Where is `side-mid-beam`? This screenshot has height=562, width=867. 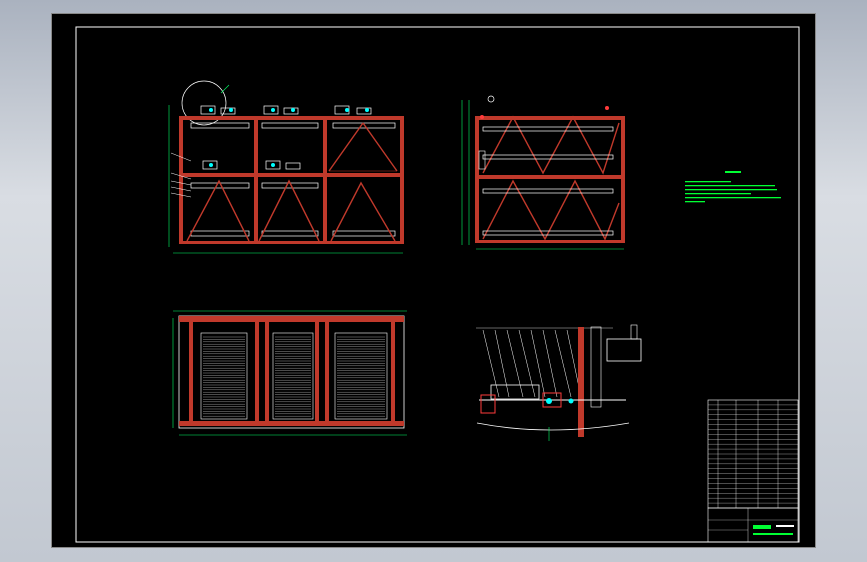
side-mid-beam is located at coordinates (550, 177).